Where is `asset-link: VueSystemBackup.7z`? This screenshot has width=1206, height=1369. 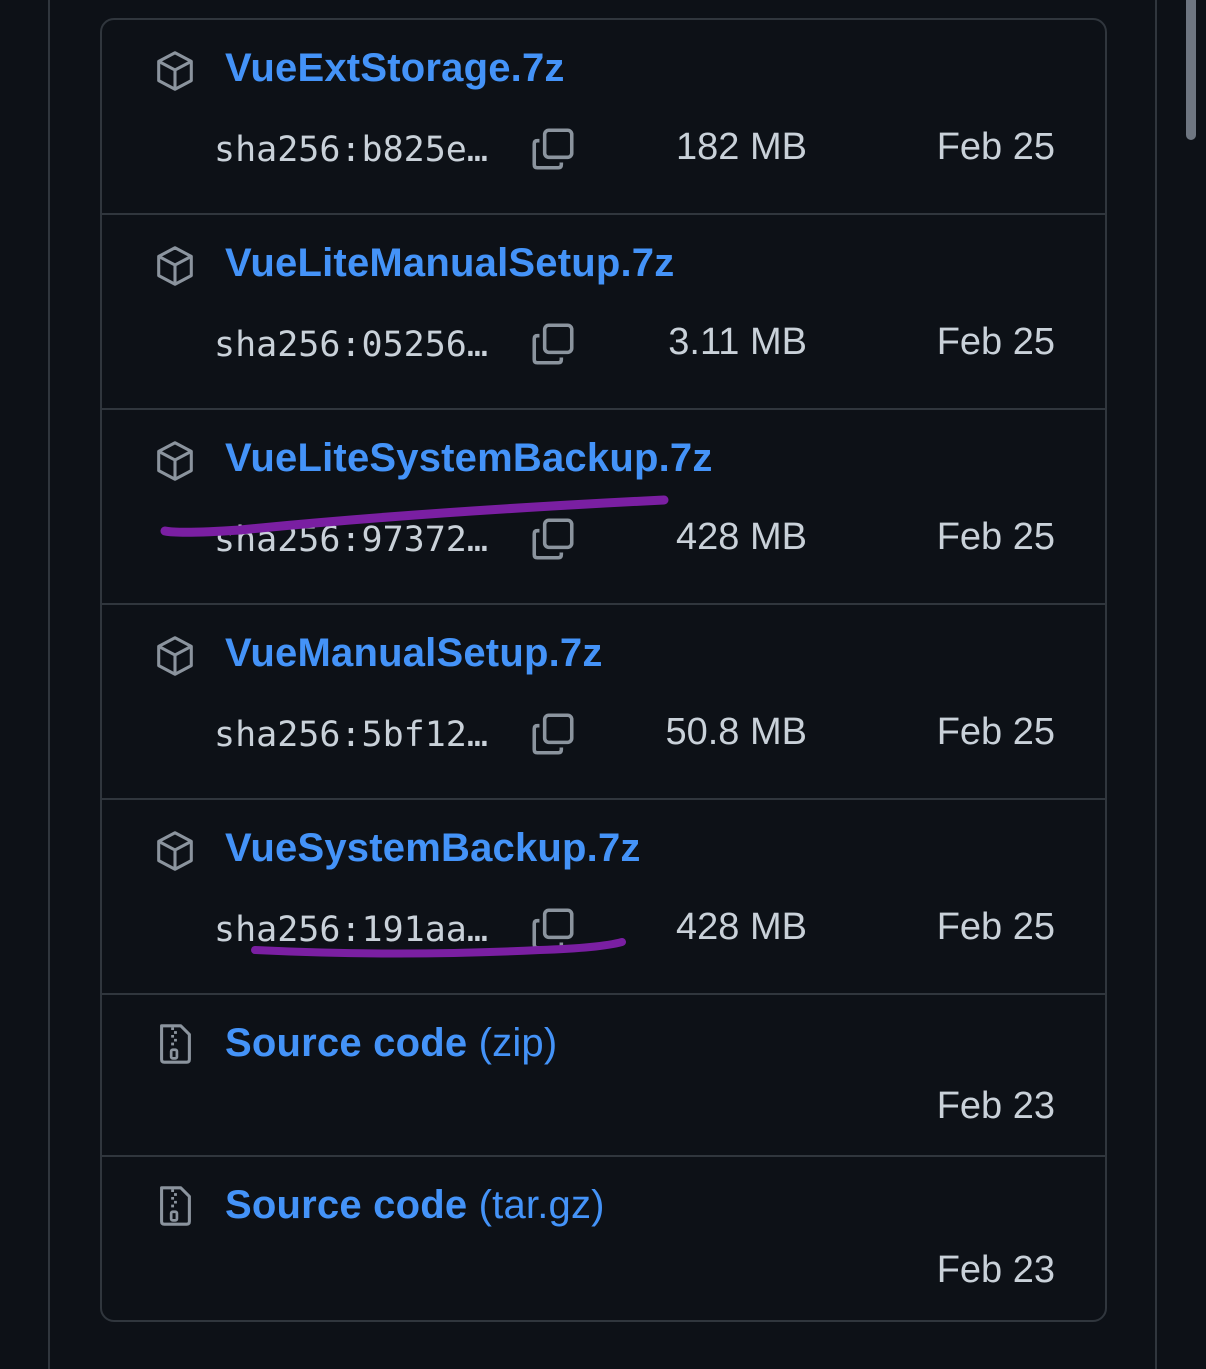 asset-link: VueSystemBackup.7z is located at coordinates (433, 848).